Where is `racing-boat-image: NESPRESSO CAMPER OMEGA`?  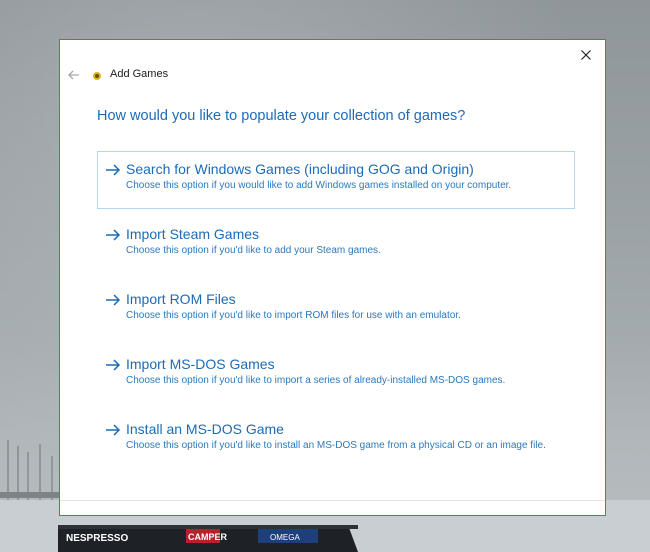
racing-boat-image: NESPRESSO CAMPER OMEGA is located at coordinates (208, 538).